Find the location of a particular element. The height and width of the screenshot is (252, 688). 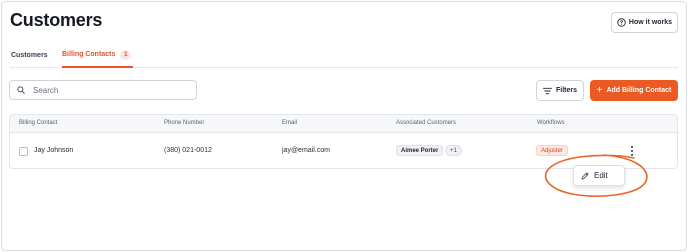

more-customers-badge: +1 is located at coordinates (453, 150).